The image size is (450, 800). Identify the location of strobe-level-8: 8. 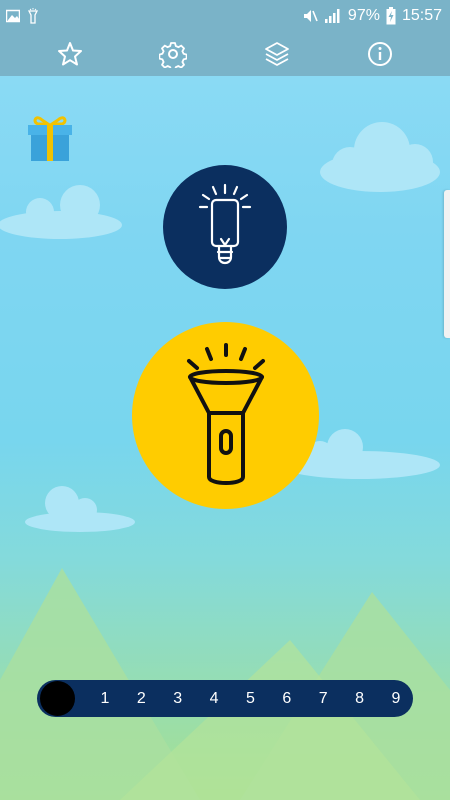
(360, 699).